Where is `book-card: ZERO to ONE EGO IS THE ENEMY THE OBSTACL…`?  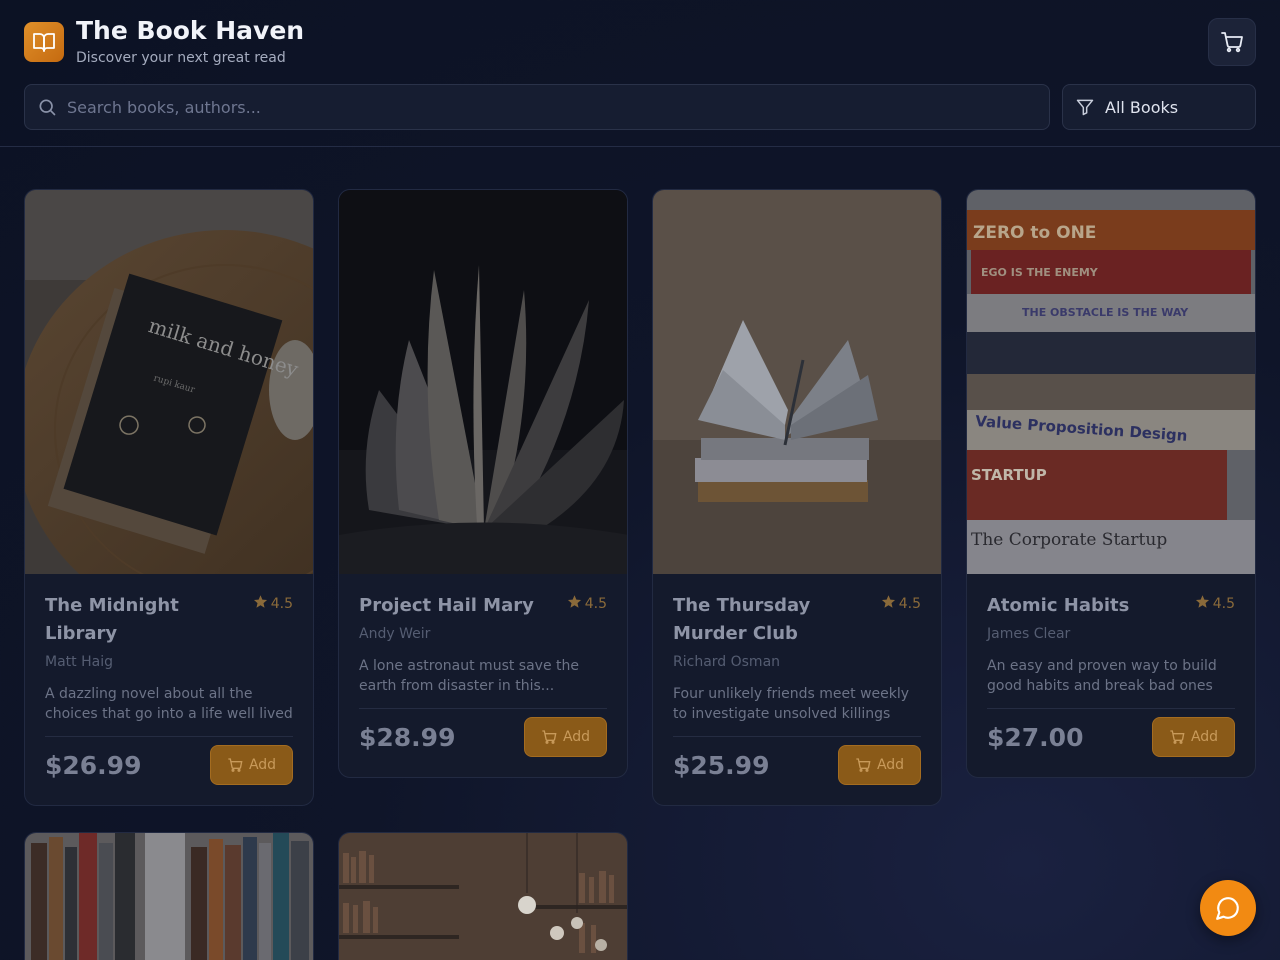
book-card: ZERO to ONE EGO IS THE ENEMY THE OBSTACL… is located at coordinates (1111, 483).